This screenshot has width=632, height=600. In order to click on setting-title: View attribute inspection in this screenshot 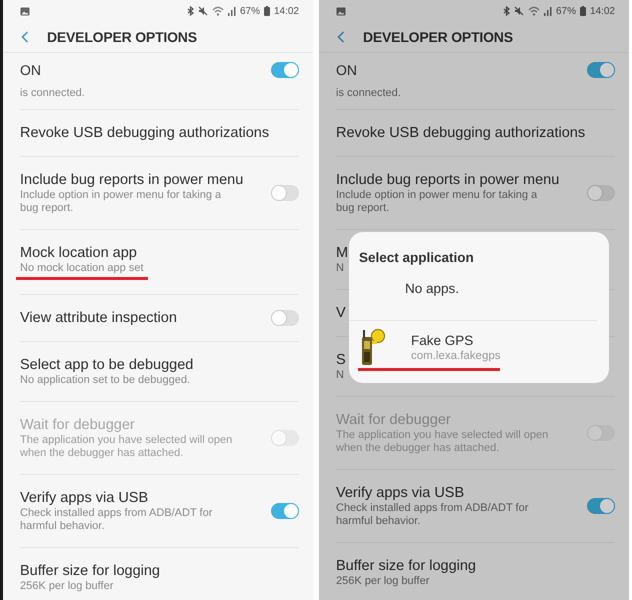, I will do `click(98, 318)`.